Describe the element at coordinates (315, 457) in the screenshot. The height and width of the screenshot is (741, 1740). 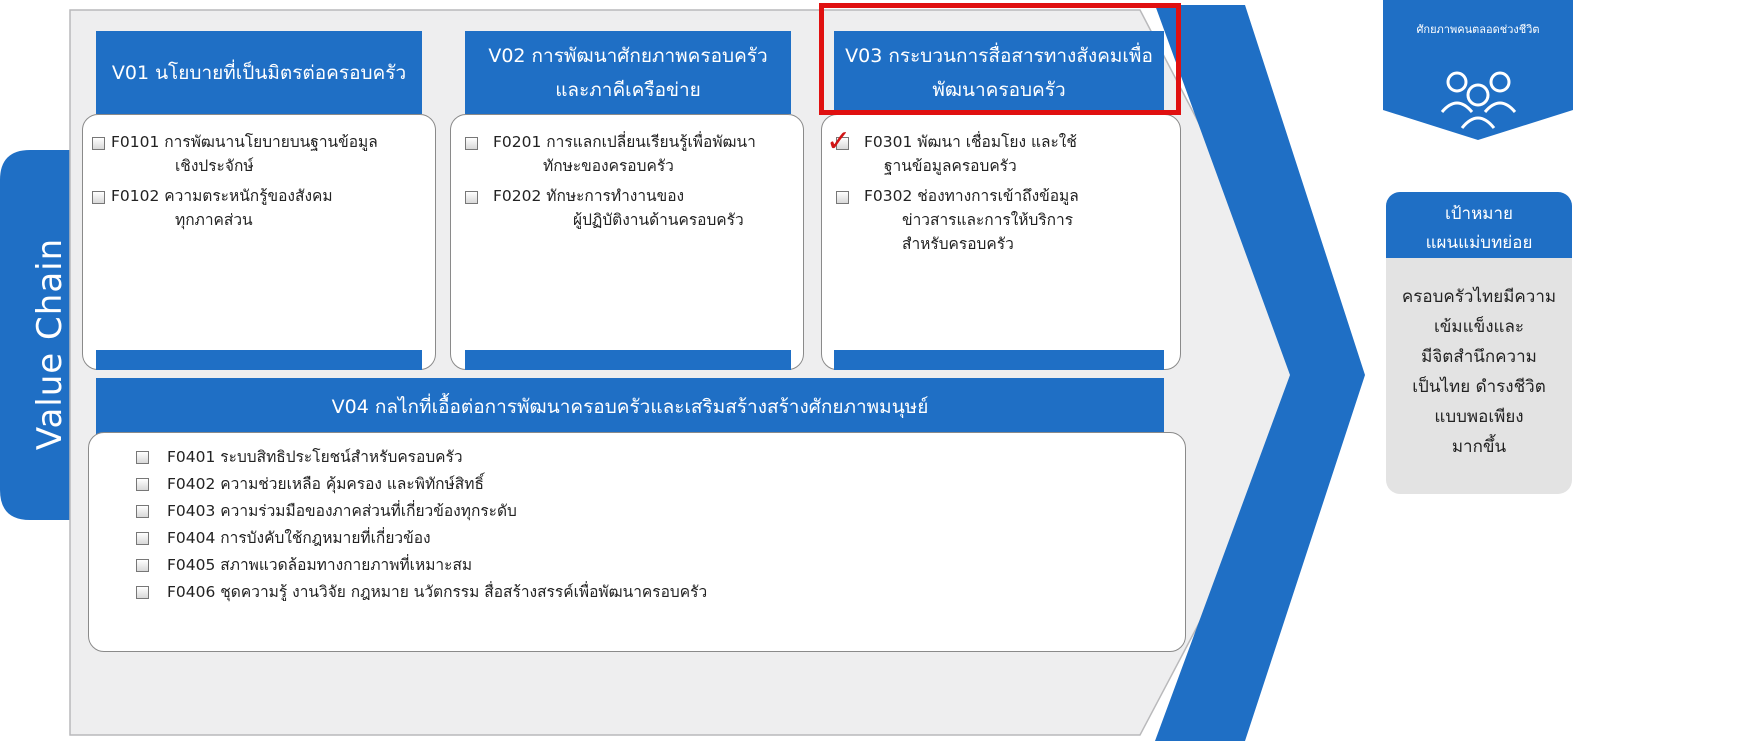
I see `f0401-item: F0401 ระบบสิทธิประโยชน์สำหรับครอบครัว` at that location.